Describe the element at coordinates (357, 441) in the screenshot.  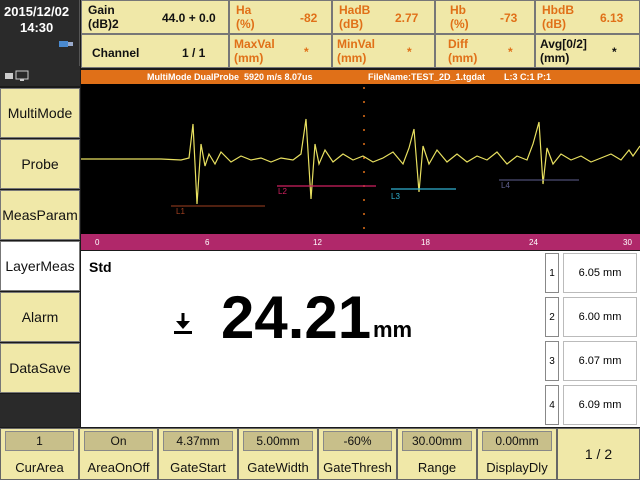
I see `gatethresh-value: -60%` at that location.